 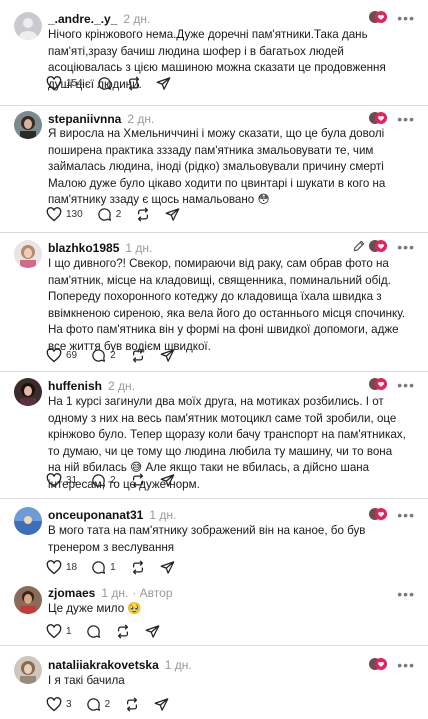 What do you see at coordinates (113, 567) in the screenshot?
I see `reply-count: 1` at bounding box center [113, 567].